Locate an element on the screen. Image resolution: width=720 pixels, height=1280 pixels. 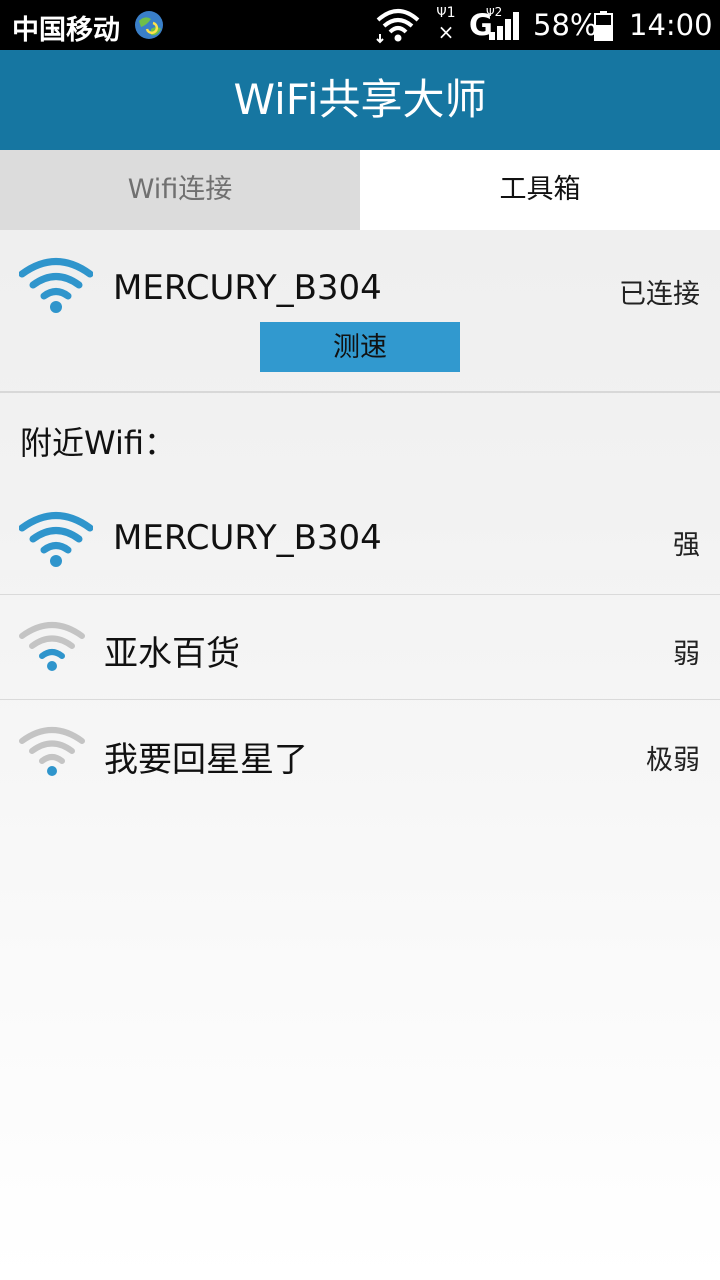
signal-strength: 强 is located at coordinates (686, 545).